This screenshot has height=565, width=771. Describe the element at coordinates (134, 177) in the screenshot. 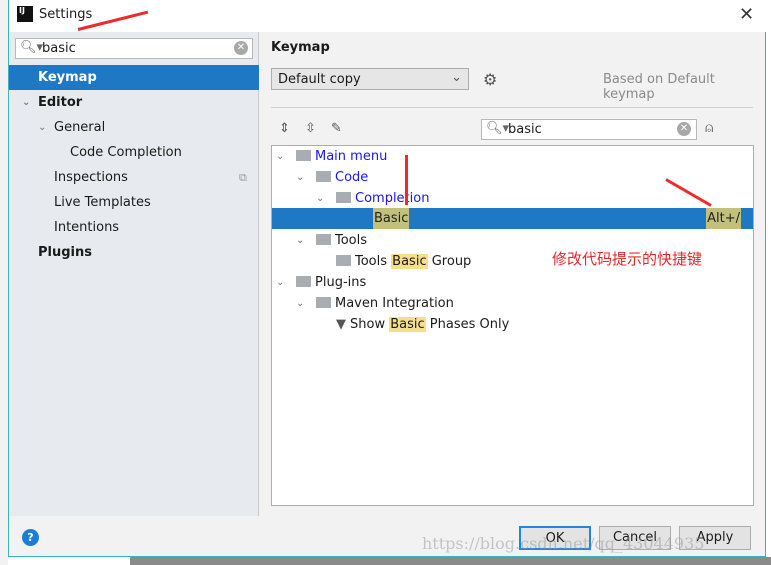

I see `sidebar-item-inspections: Inspections ⧉` at that location.